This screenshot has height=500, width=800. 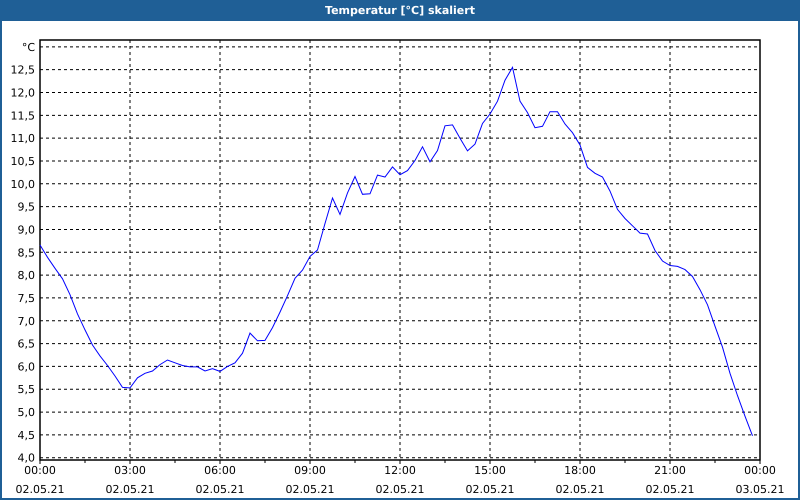 What do you see at coordinates (490, 480) in the screenshot?
I see `axis-label: 15:00 02.05.21` at bounding box center [490, 480].